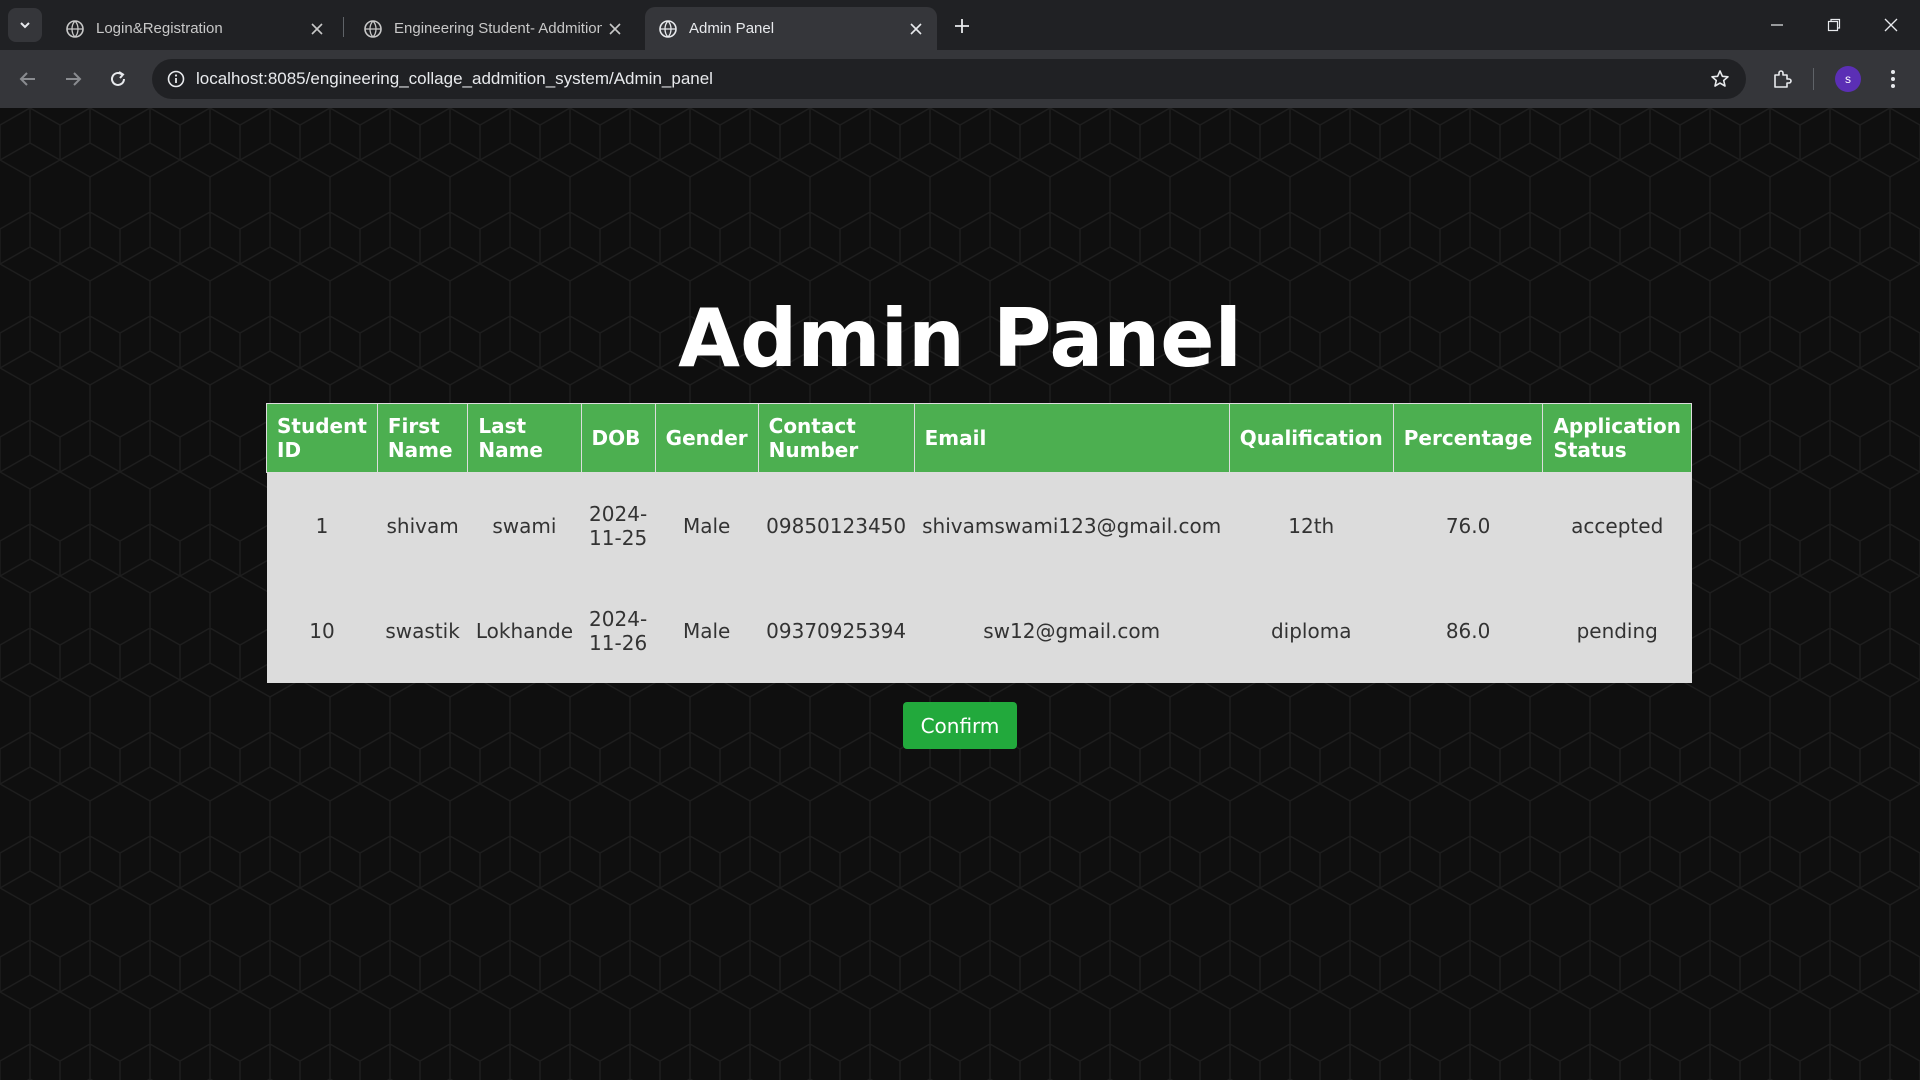 The image size is (1920, 1080). Describe the element at coordinates (1617, 525) in the screenshot. I see `cell-application-status: accepted` at that location.